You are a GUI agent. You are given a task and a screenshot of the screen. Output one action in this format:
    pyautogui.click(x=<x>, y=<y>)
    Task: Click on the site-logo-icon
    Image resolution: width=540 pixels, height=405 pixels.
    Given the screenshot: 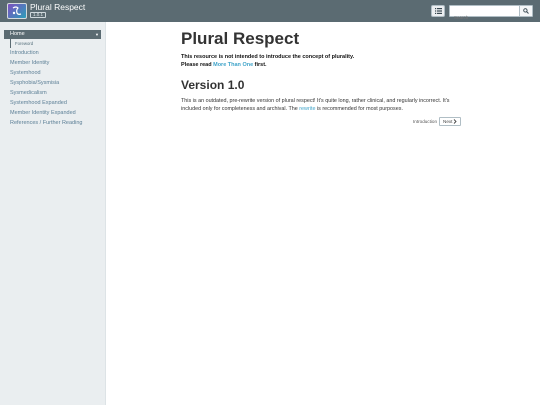 What is the action you would take?
    pyautogui.click(x=17, y=11)
    